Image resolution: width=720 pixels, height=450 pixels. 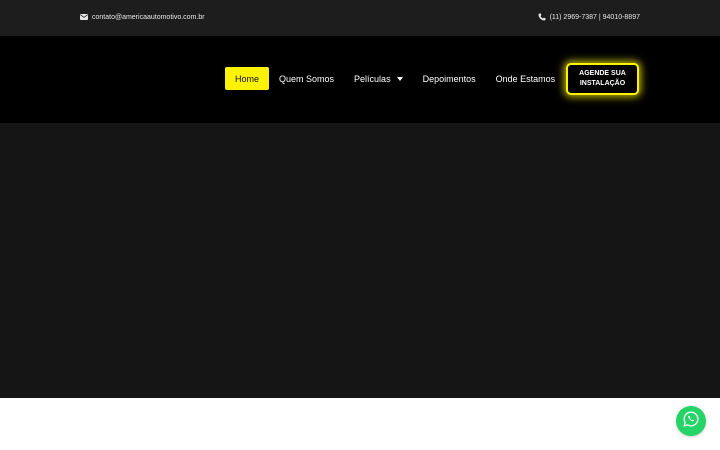 I want to click on whatsapp-icon, so click(x=691, y=421).